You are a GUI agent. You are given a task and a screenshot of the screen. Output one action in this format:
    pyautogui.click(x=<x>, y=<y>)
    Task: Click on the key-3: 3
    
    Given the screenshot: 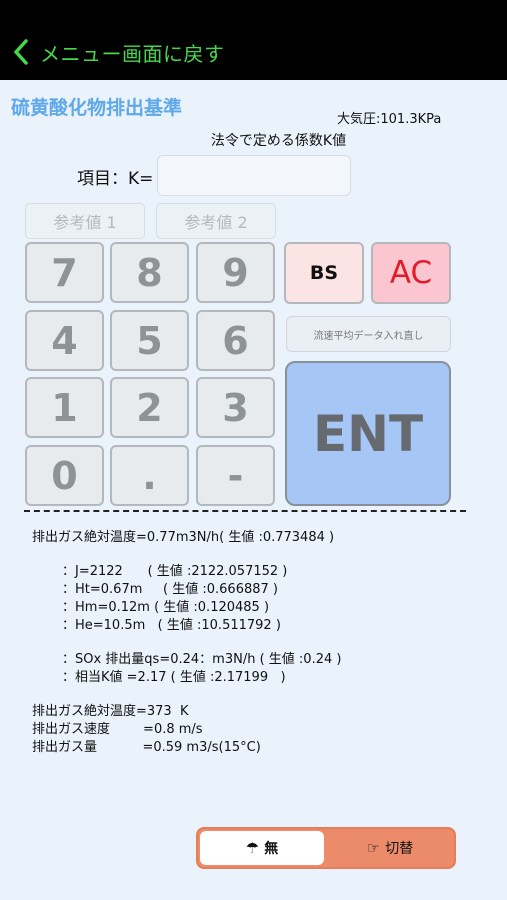 What is the action you would take?
    pyautogui.click(x=235, y=407)
    